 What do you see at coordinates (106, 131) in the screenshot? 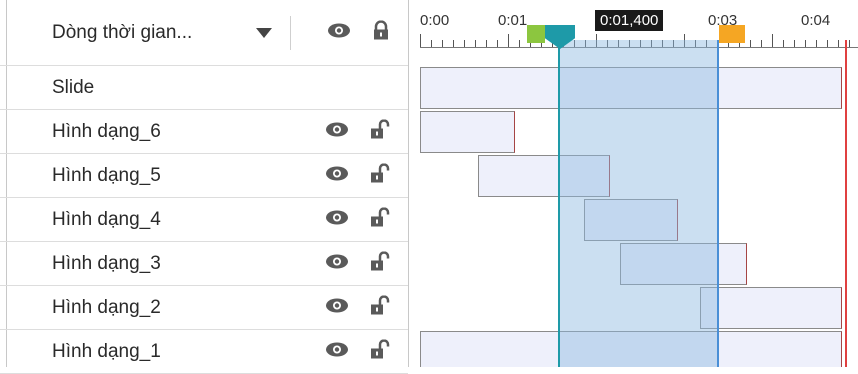
I see `layer-name: Hình dạng_6` at bounding box center [106, 131].